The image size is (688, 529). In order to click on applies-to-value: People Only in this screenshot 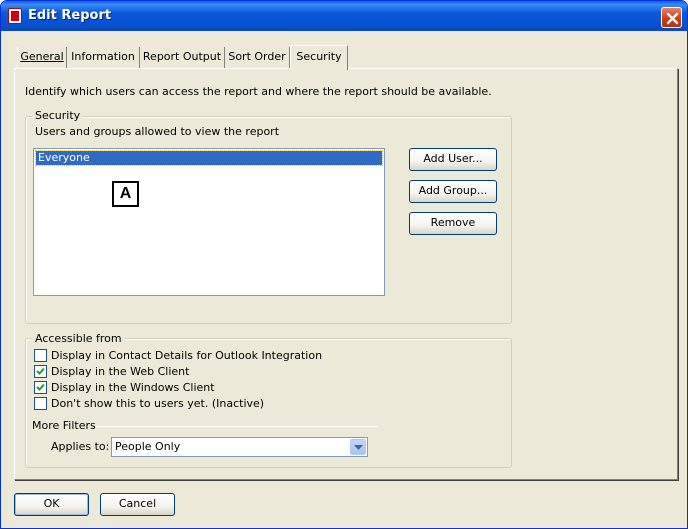, I will do `click(148, 446)`.